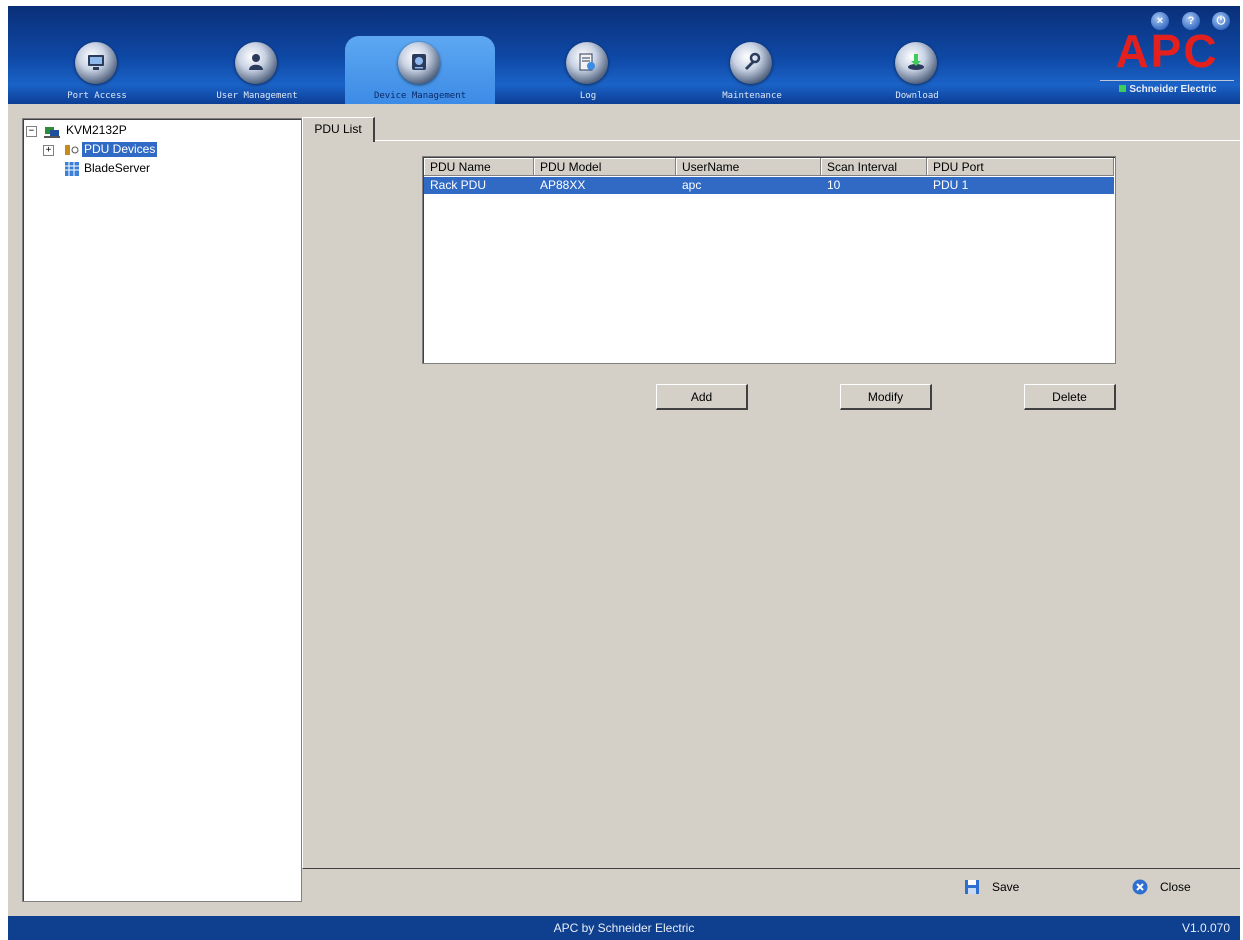 Image resolution: width=1243 pixels, height=940 pixels. Describe the element at coordinates (972, 887) in the screenshot. I see `save-icon` at that location.